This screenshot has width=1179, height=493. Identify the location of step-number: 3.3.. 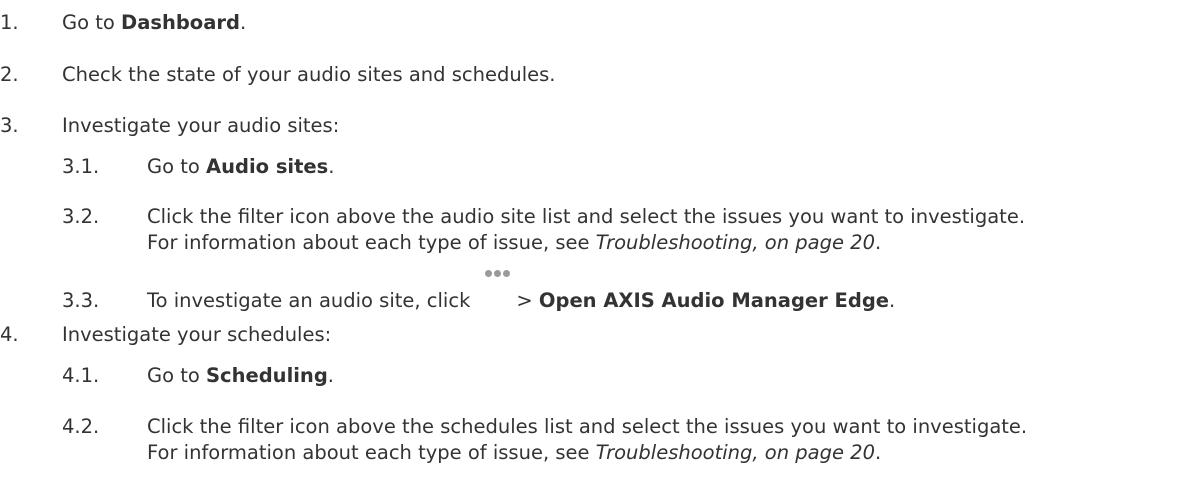
(81, 300).